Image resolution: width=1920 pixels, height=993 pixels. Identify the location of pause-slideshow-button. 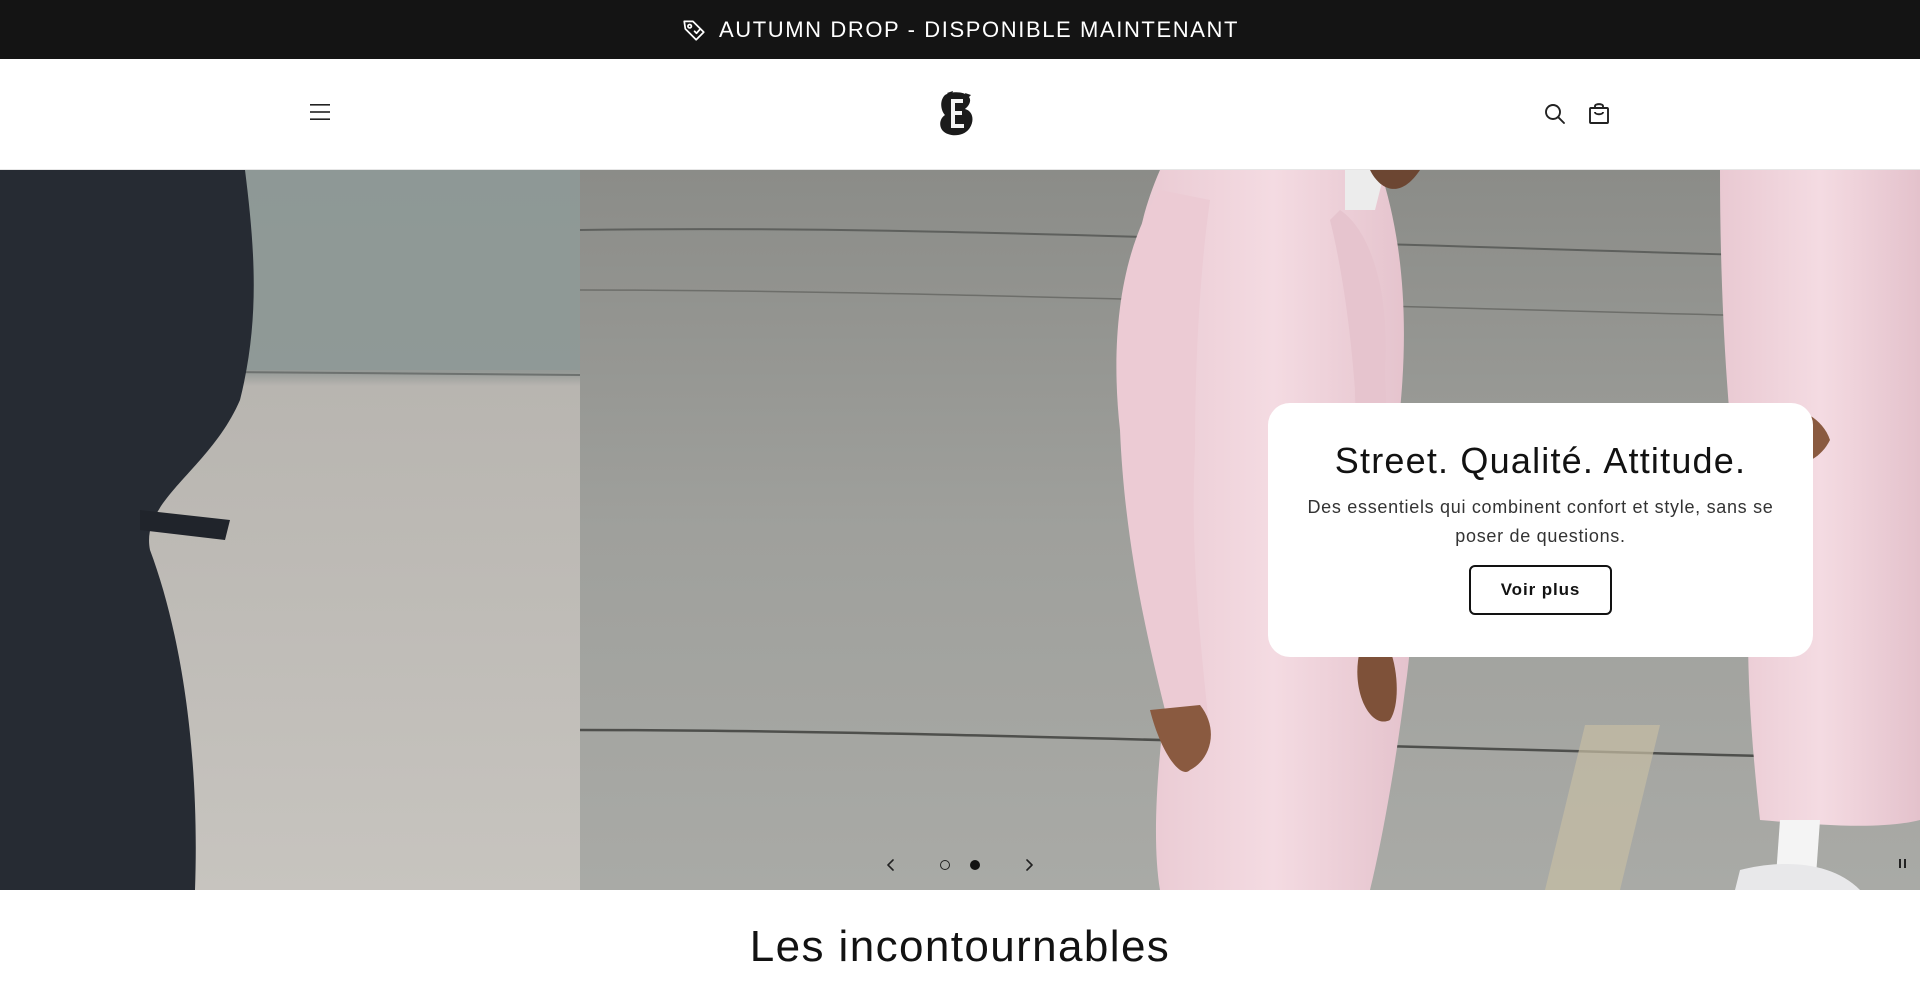
(1902, 863).